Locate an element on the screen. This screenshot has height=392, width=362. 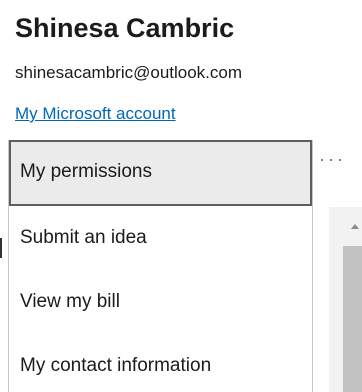
menu-item-my-permissions: My permissions is located at coordinates (160, 173).